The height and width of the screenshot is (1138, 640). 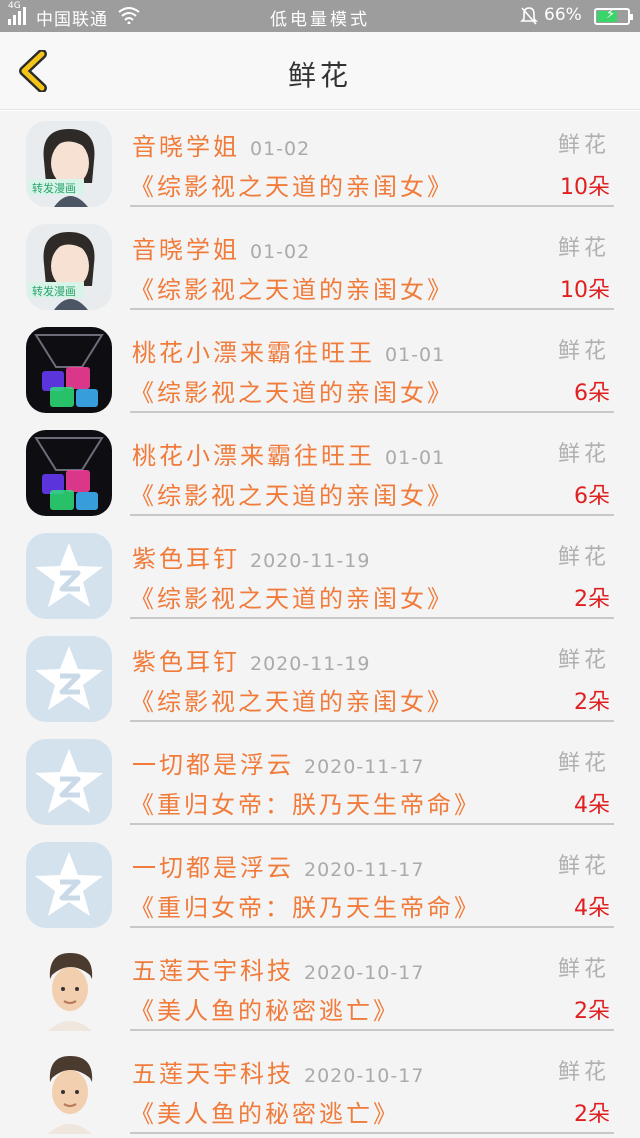 What do you see at coordinates (613, 16) in the screenshot?
I see `battery-charging-icon: ⚡` at bounding box center [613, 16].